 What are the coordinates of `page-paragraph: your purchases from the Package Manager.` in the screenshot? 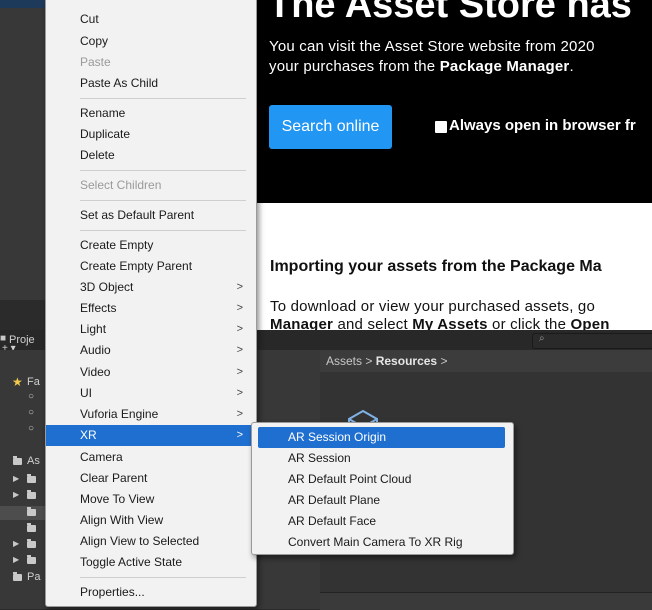 It's located at (421, 66).